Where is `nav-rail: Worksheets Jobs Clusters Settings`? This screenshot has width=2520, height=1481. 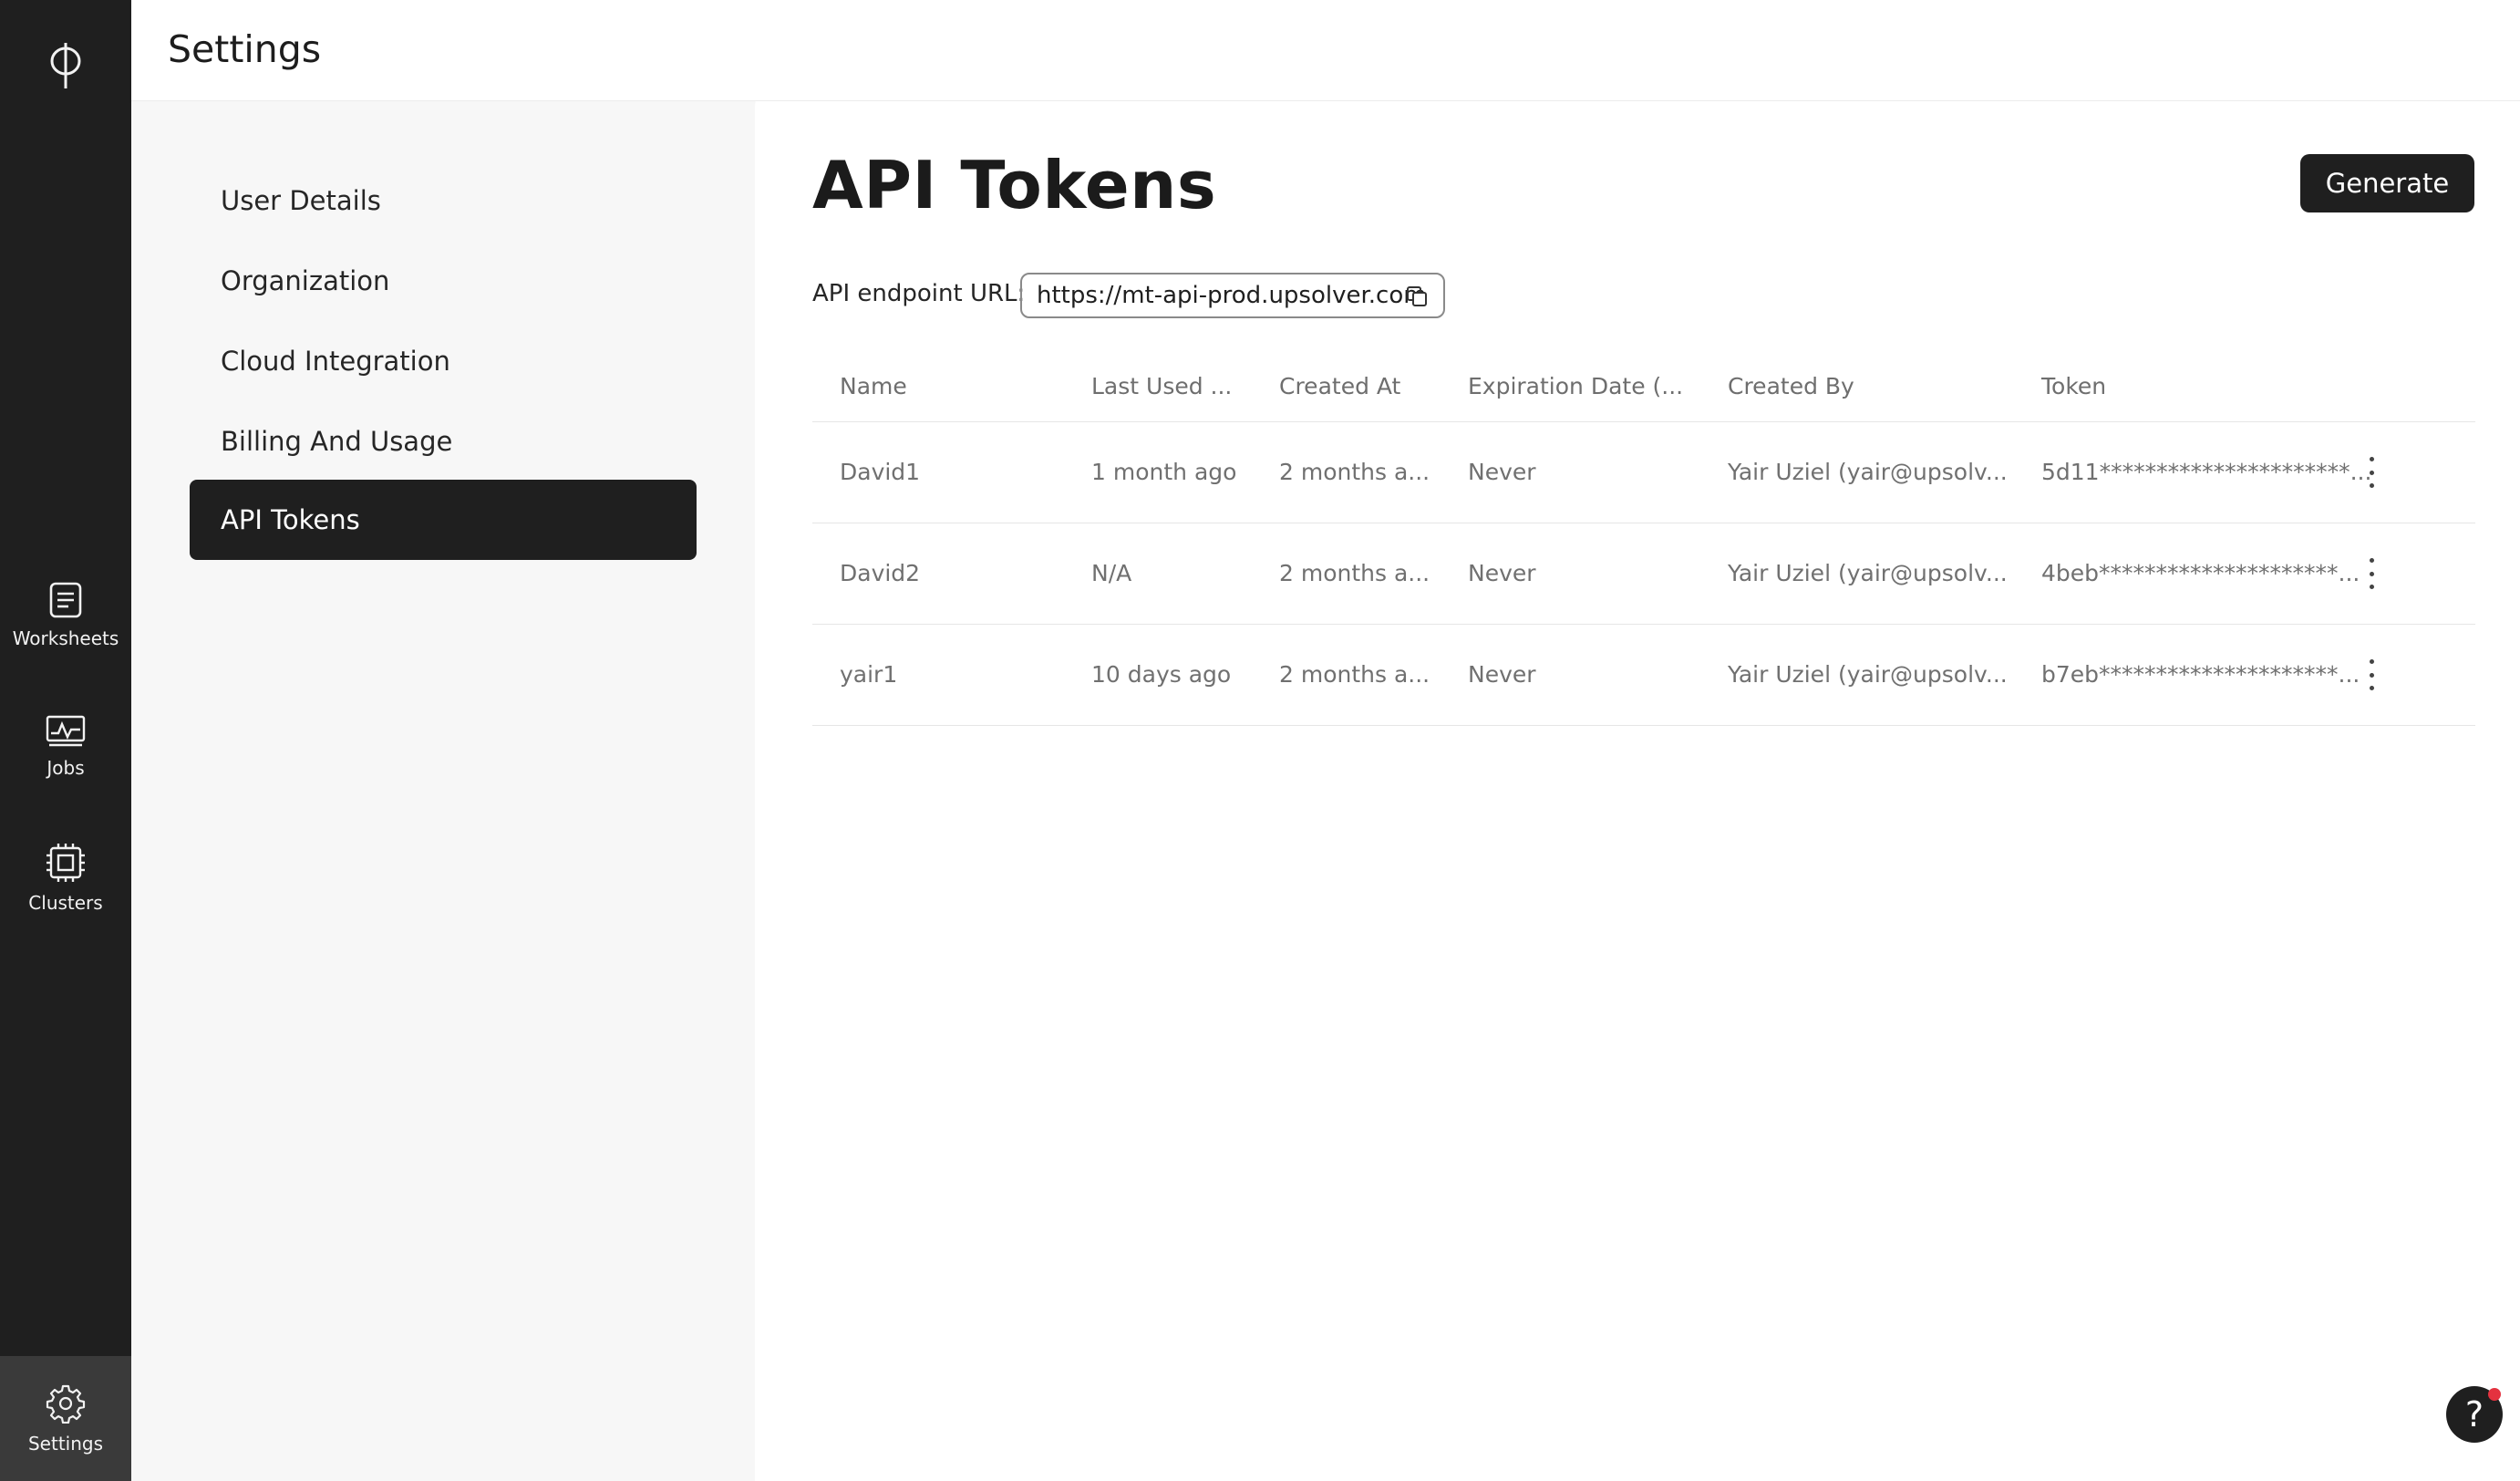 nav-rail: Worksheets Jobs Clusters Settings is located at coordinates (65, 740).